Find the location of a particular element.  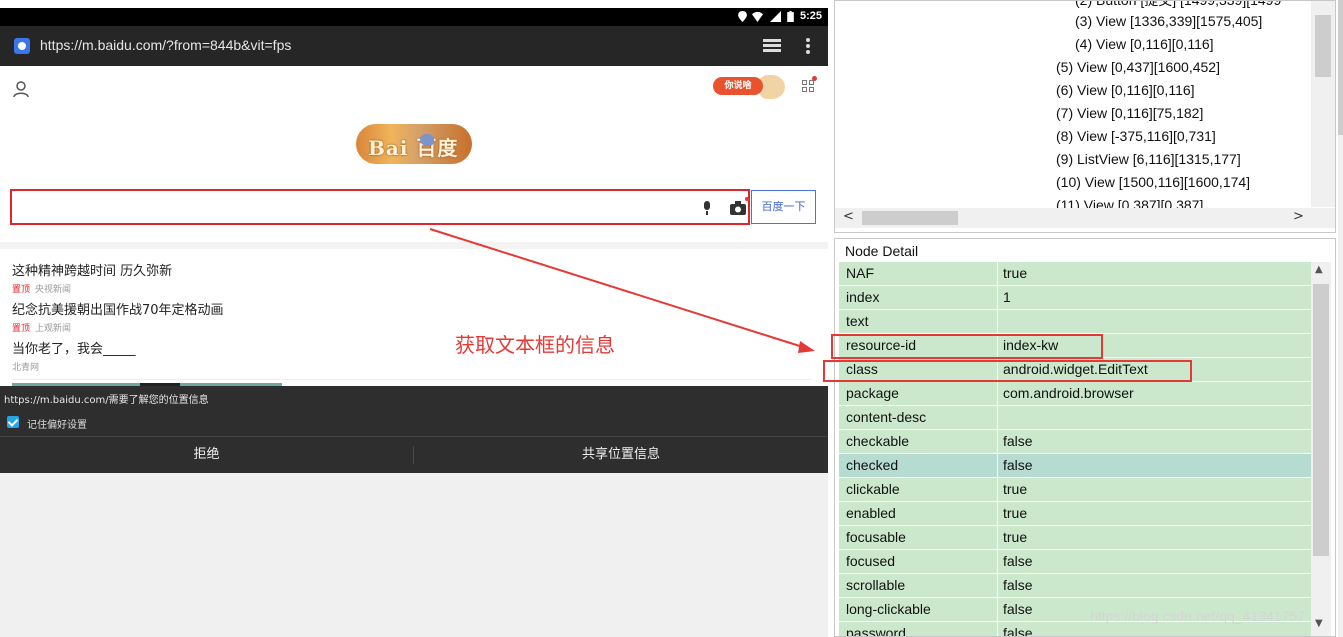

news-source: 上观新闻 is located at coordinates (53, 329).